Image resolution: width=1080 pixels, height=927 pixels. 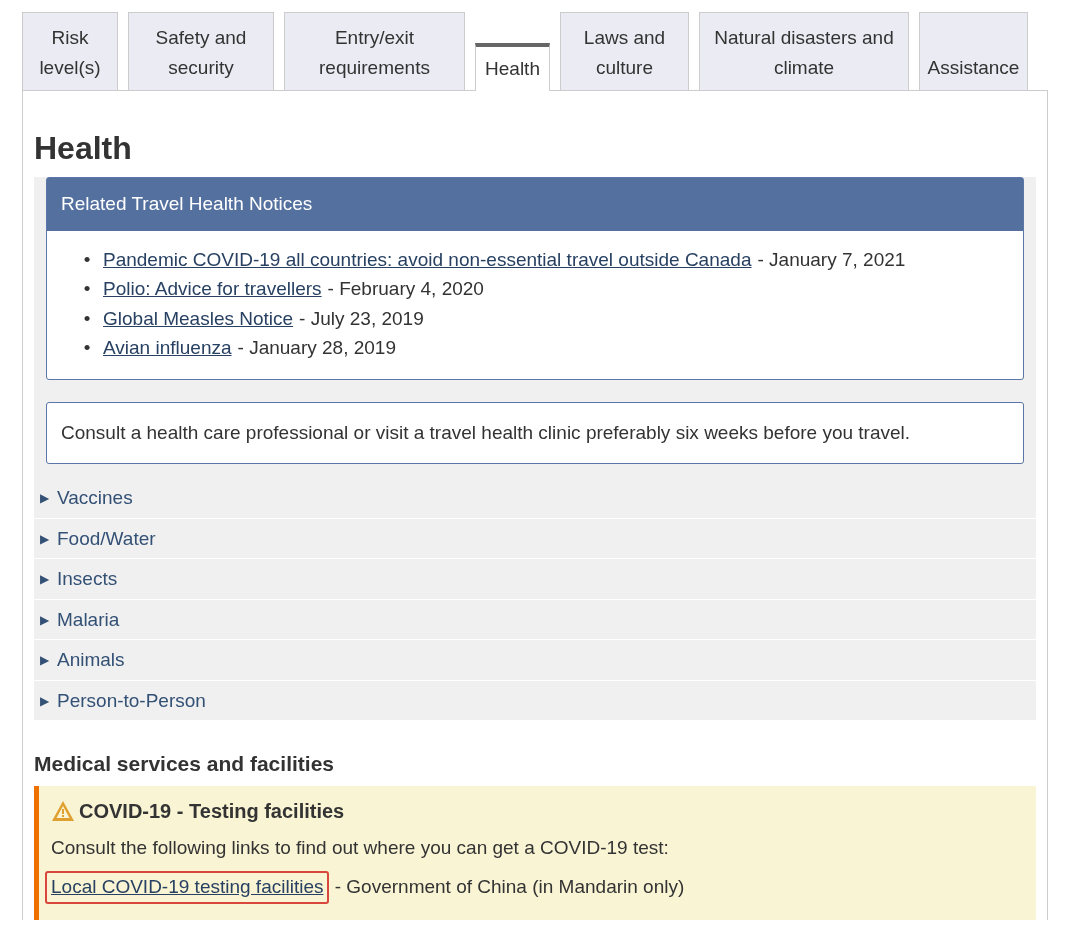 What do you see at coordinates (187, 887) in the screenshot?
I see `testing-facilities-link: Local COVID-19 testing facilities` at bounding box center [187, 887].